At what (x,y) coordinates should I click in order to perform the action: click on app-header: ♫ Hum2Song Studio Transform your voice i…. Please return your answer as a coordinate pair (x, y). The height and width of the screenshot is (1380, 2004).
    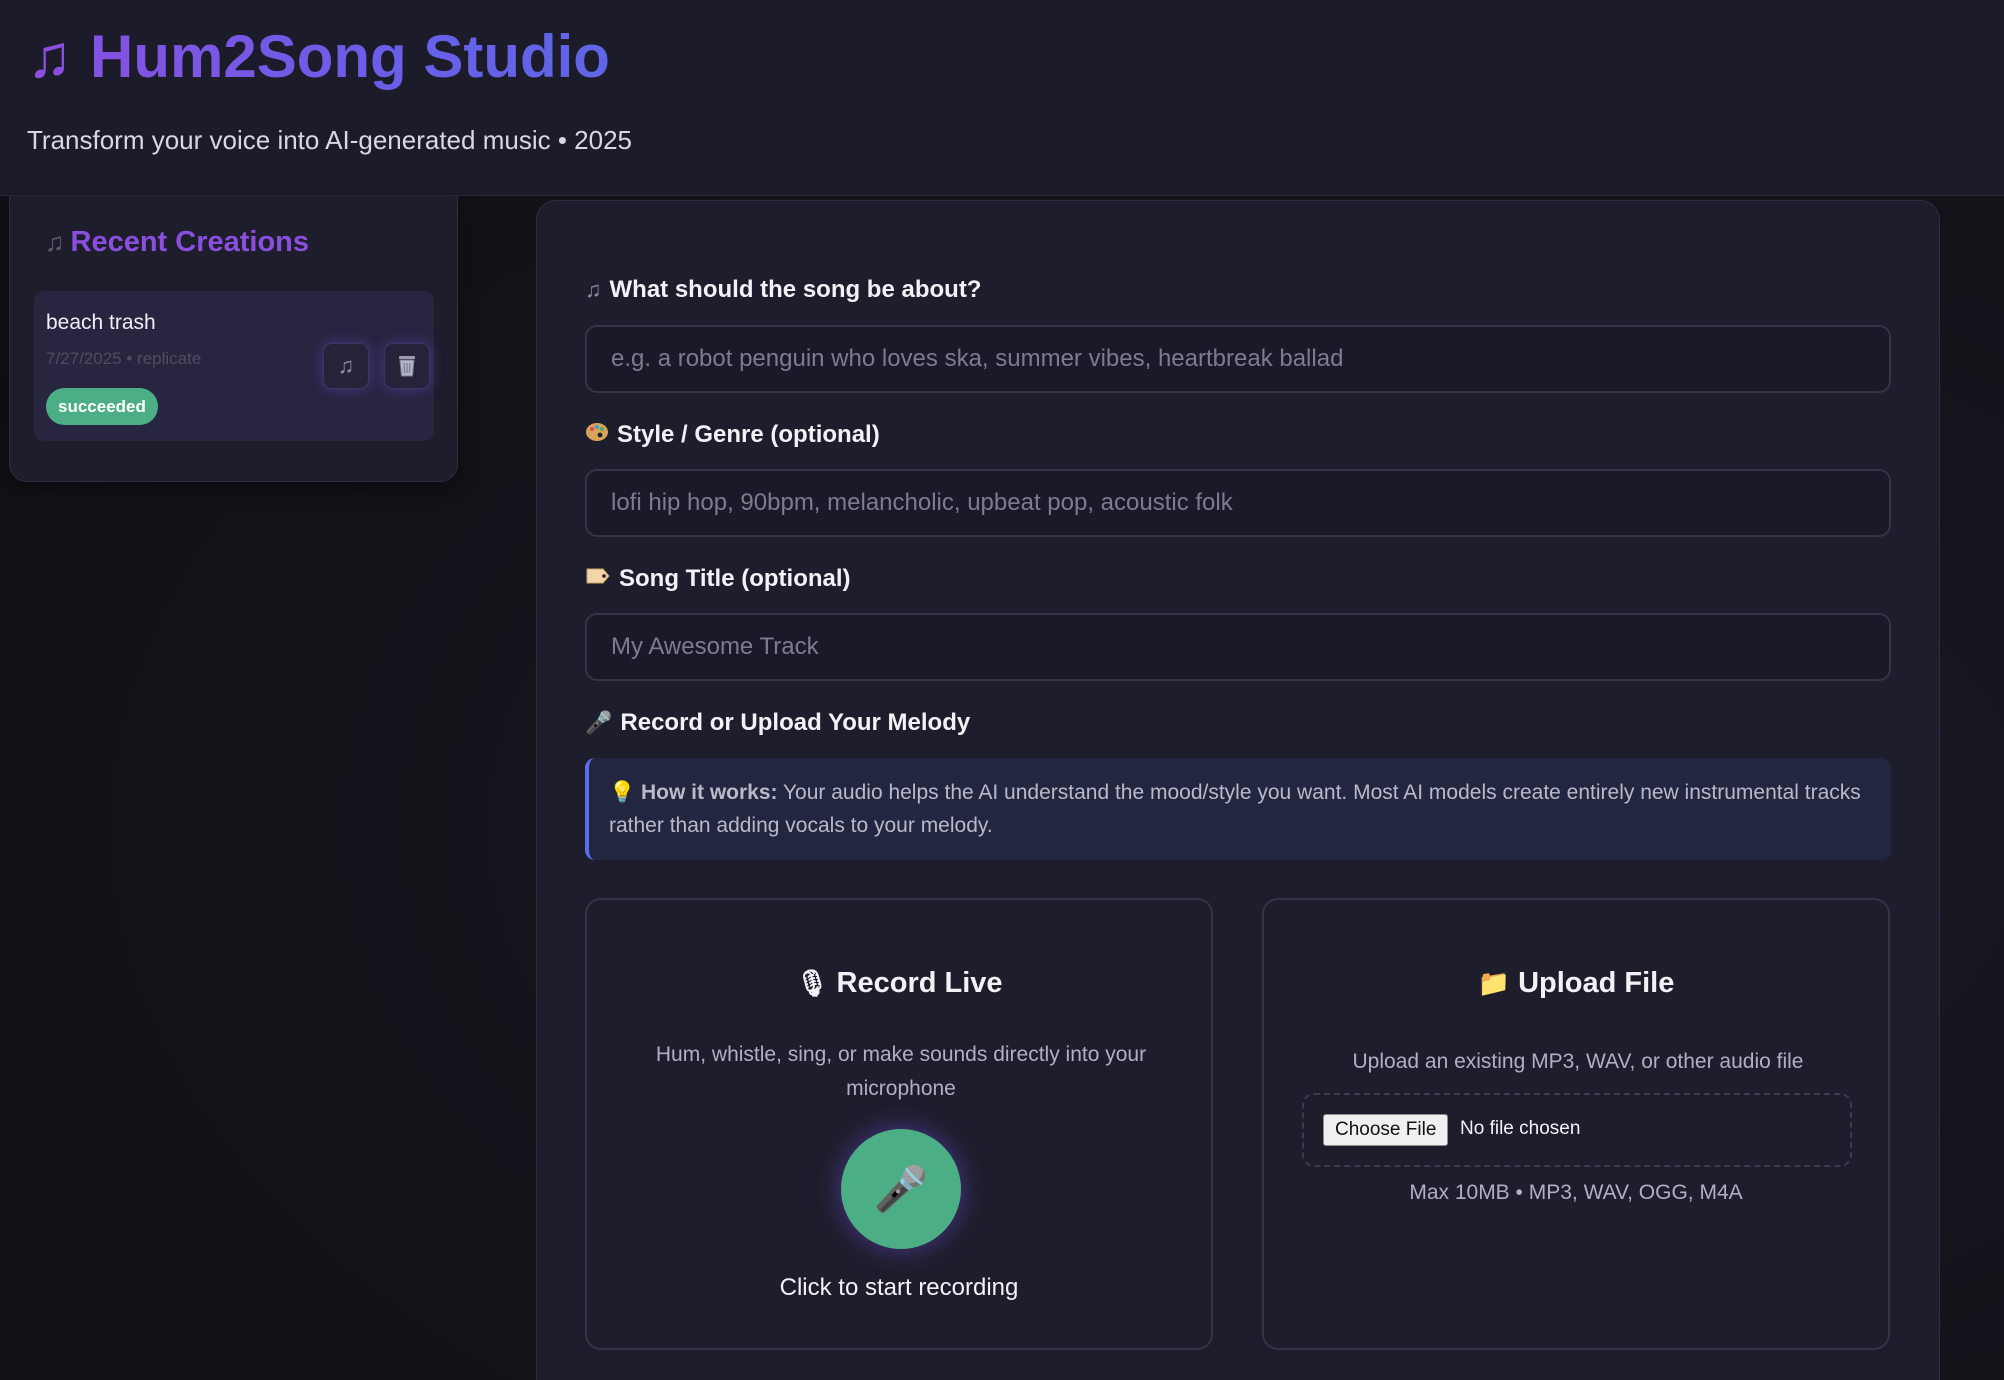
    Looking at the image, I should click on (1002, 98).